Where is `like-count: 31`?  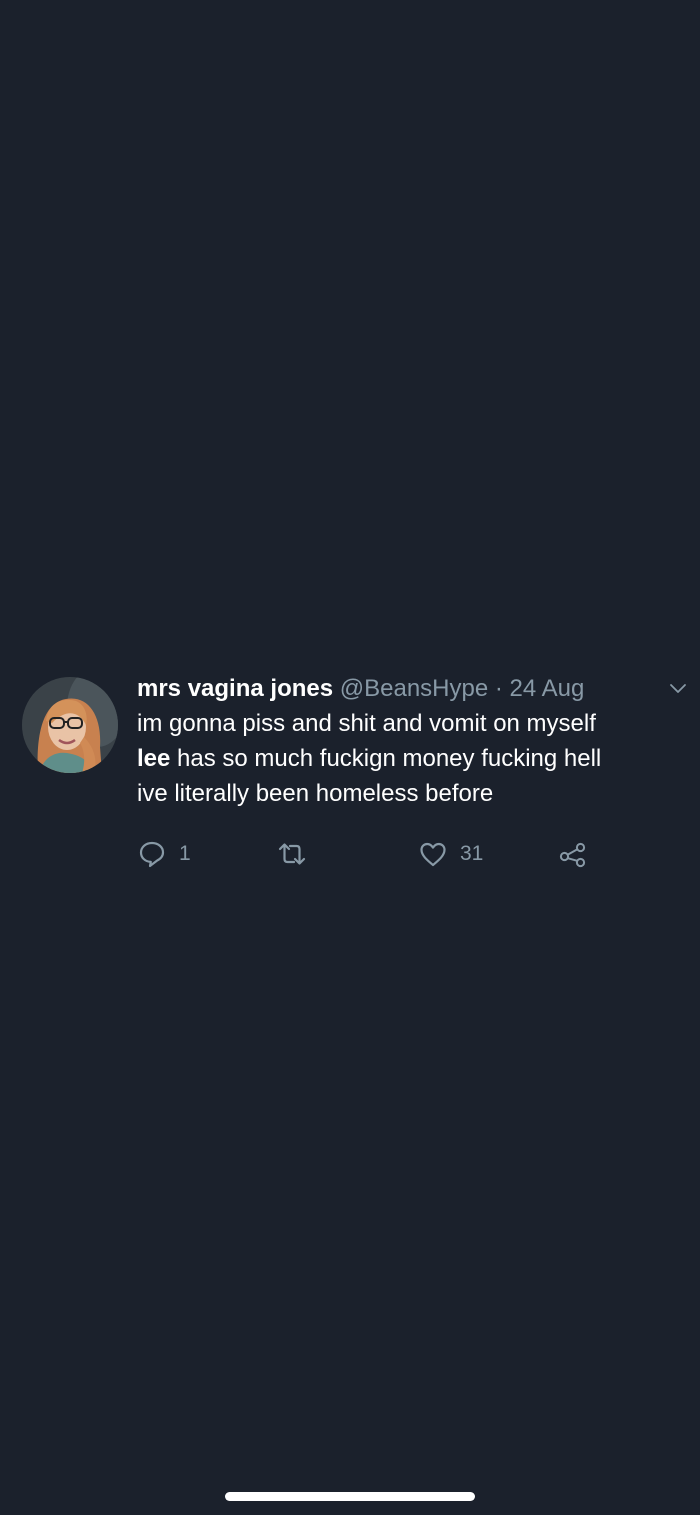
like-count: 31 is located at coordinates (472, 853).